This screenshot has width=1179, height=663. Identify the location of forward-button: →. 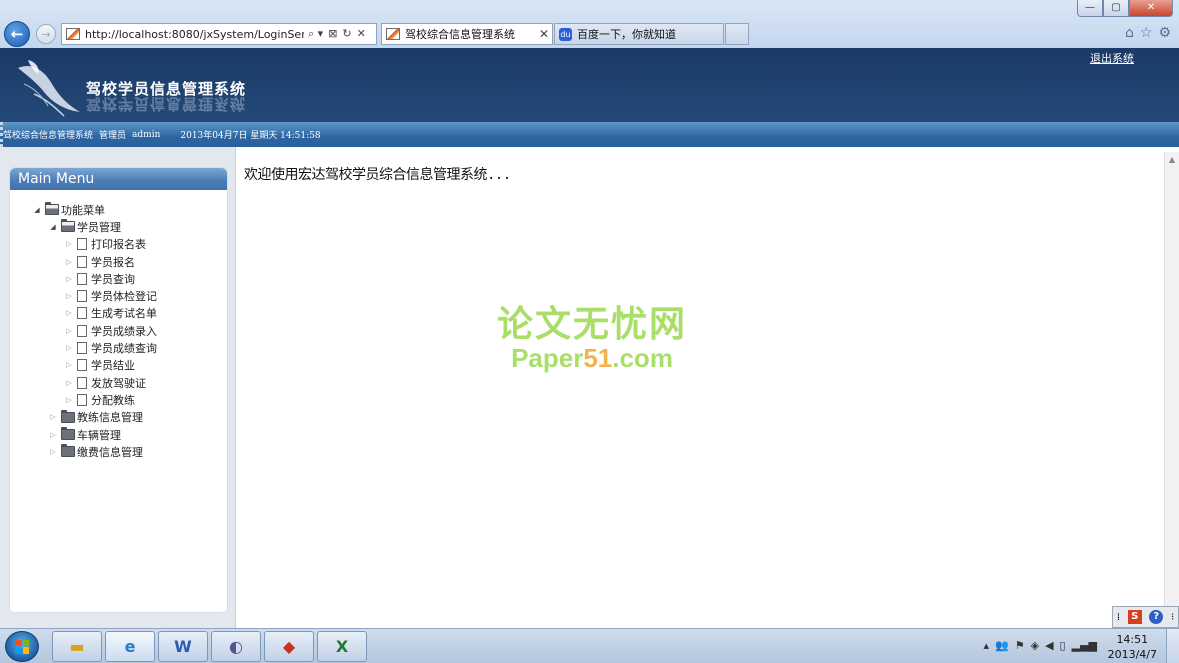
(46, 34).